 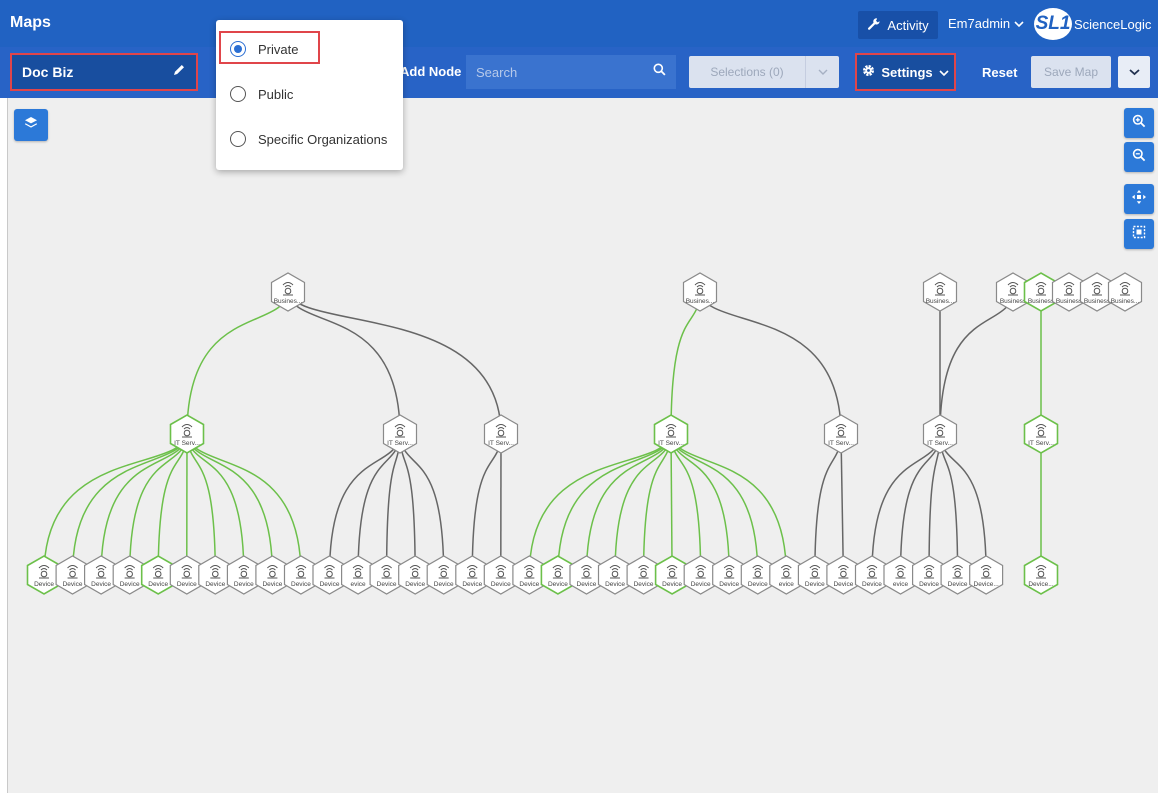 What do you see at coordinates (564, 72) in the screenshot?
I see `search-input` at bounding box center [564, 72].